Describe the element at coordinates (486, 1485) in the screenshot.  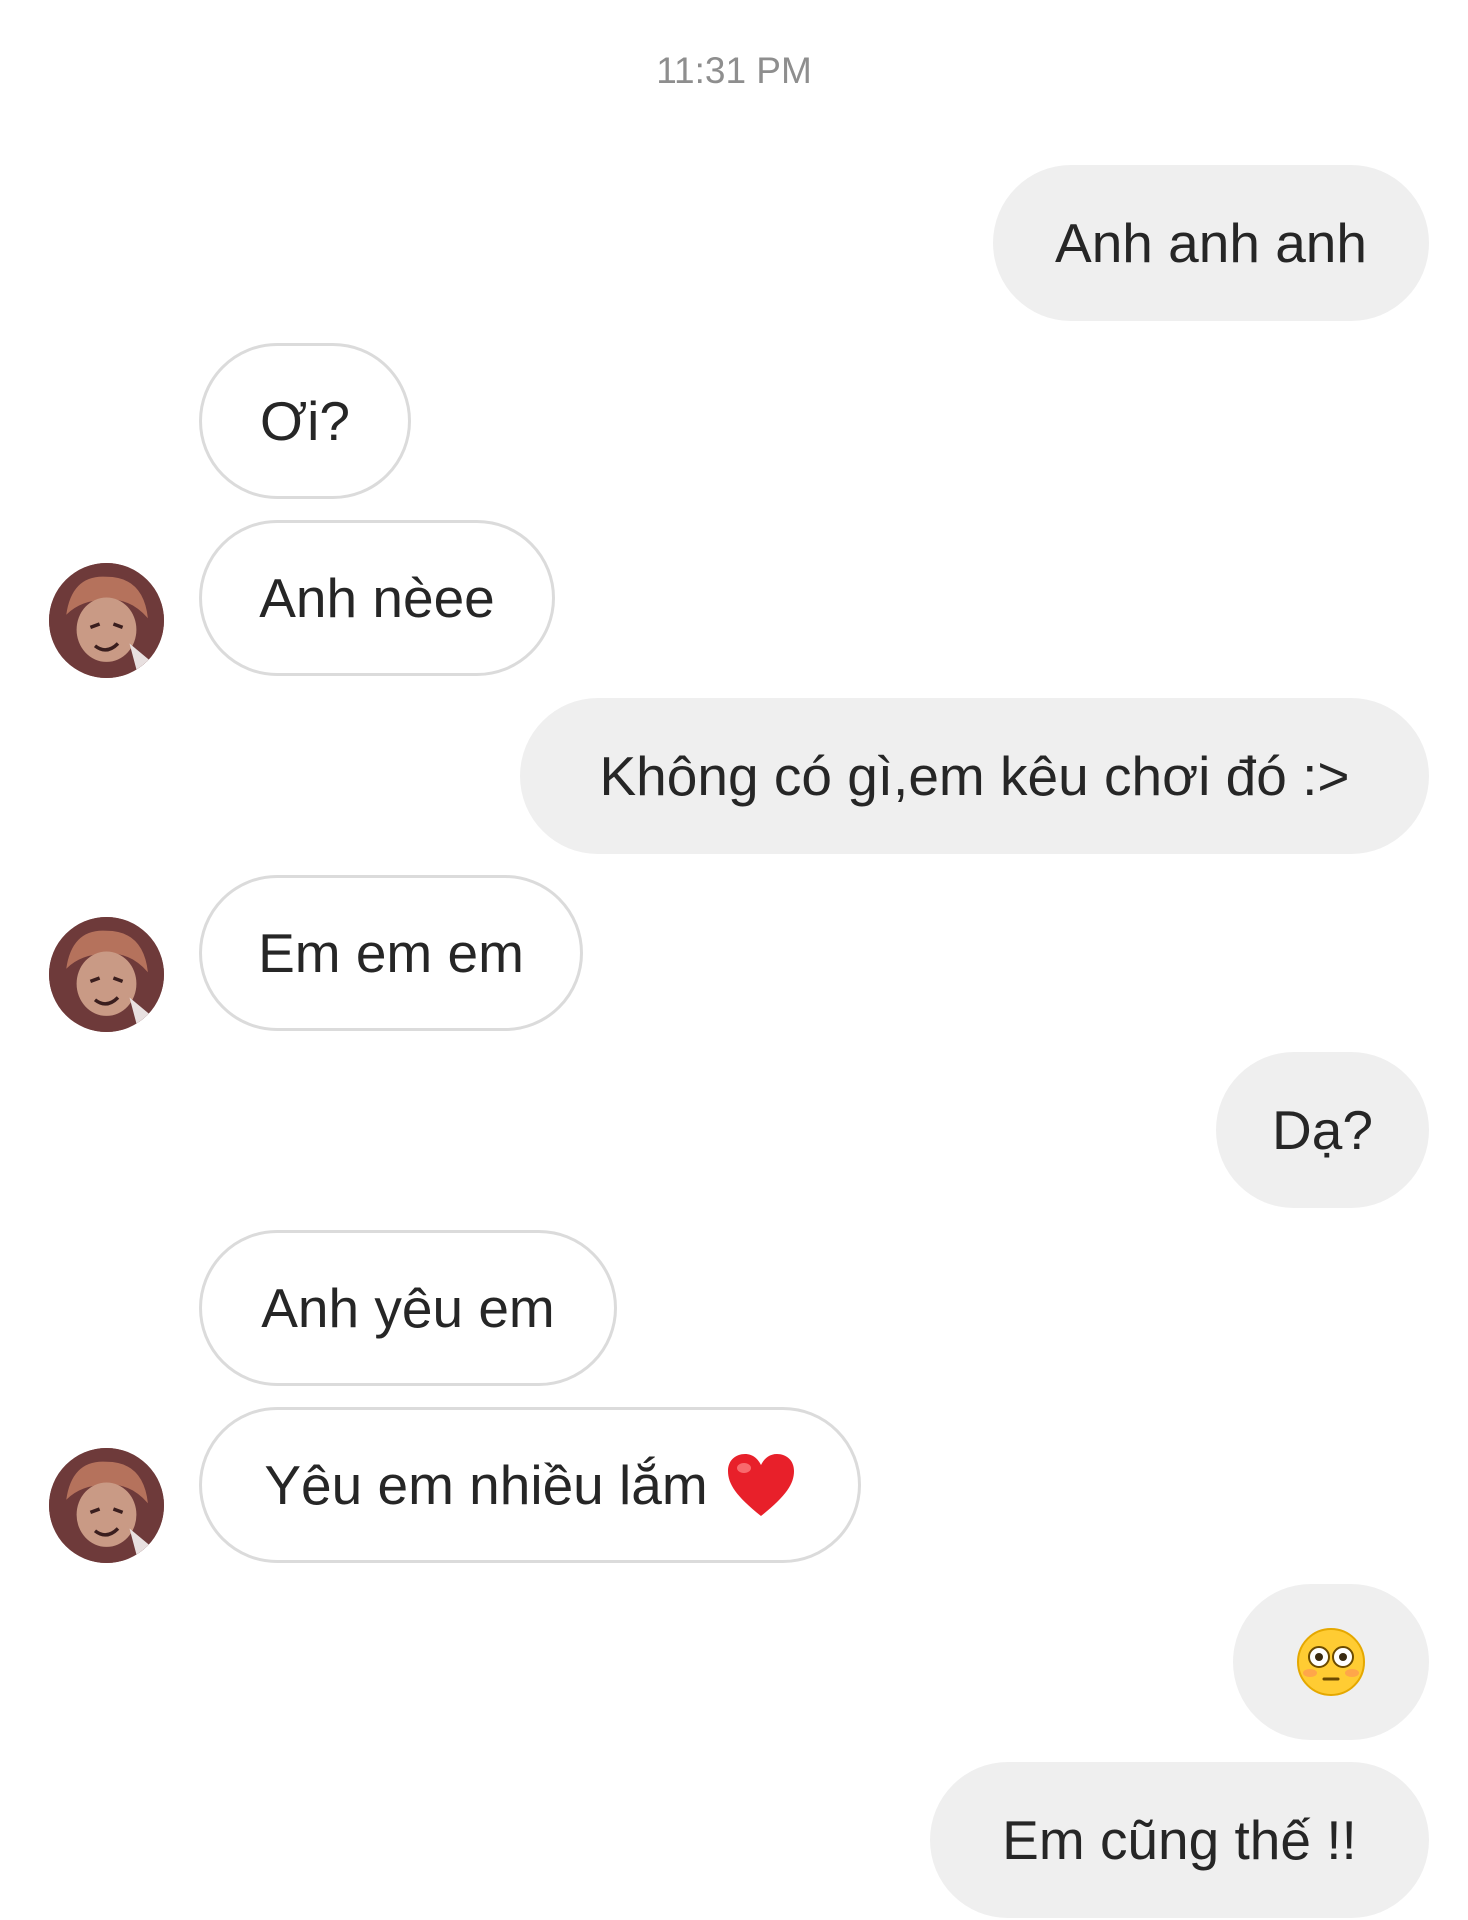
I see `message-text: Yêu em nhiều lắm` at that location.